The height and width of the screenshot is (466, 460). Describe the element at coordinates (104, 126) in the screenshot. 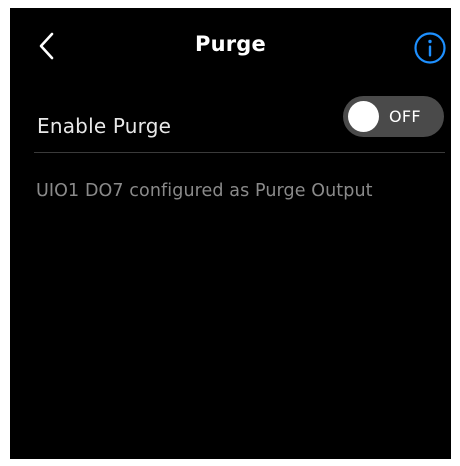

I see `enable-purge-label: Enable Purge` at that location.